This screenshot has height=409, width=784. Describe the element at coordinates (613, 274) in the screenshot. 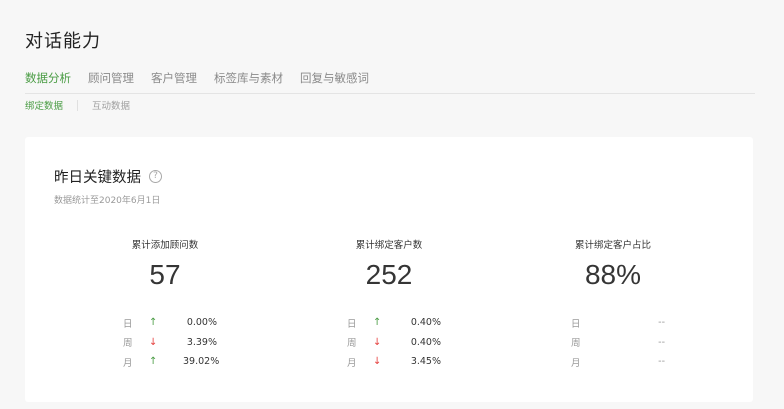

I see `metric-value: 88%` at that location.